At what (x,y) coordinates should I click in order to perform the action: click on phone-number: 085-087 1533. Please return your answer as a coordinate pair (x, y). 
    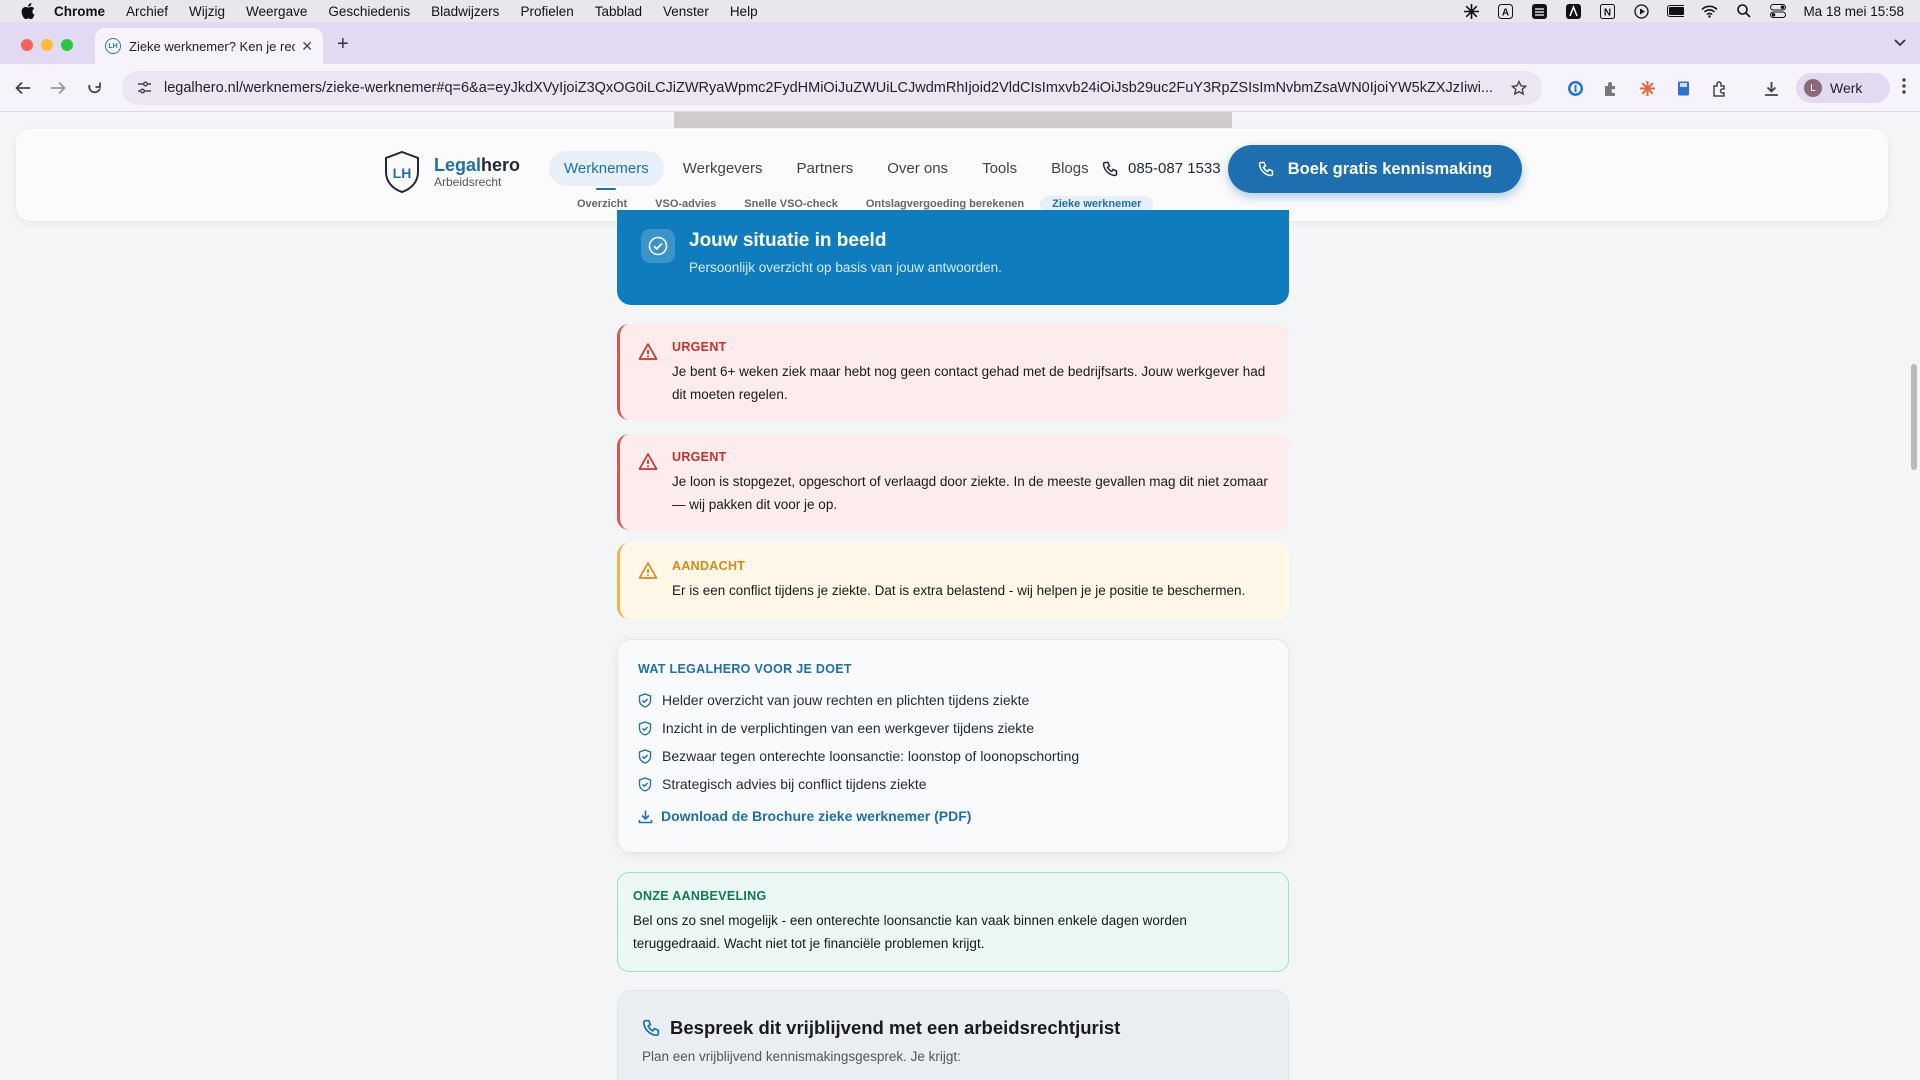
    Looking at the image, I should click on (1174, 168).